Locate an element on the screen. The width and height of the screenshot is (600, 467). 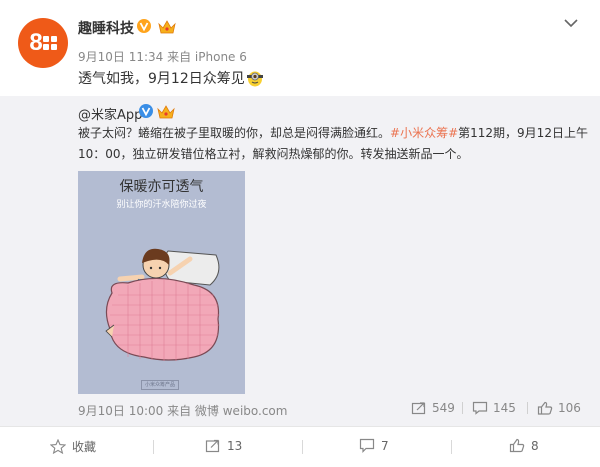
repost-count: 13 is located at coordinates (235, 445).